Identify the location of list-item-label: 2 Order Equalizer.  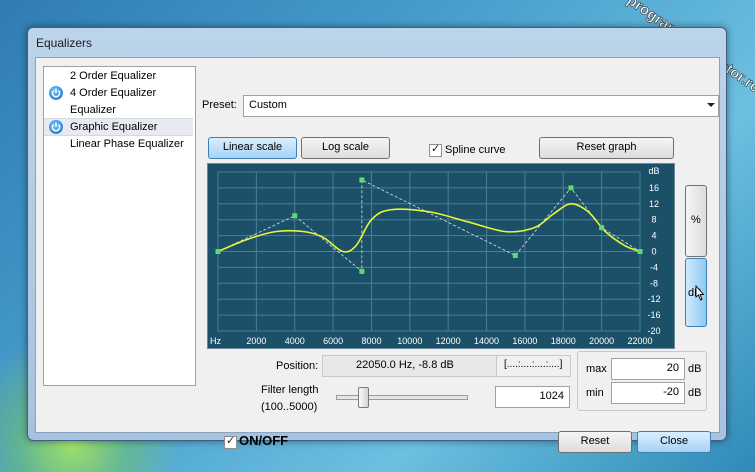
(113, 76).